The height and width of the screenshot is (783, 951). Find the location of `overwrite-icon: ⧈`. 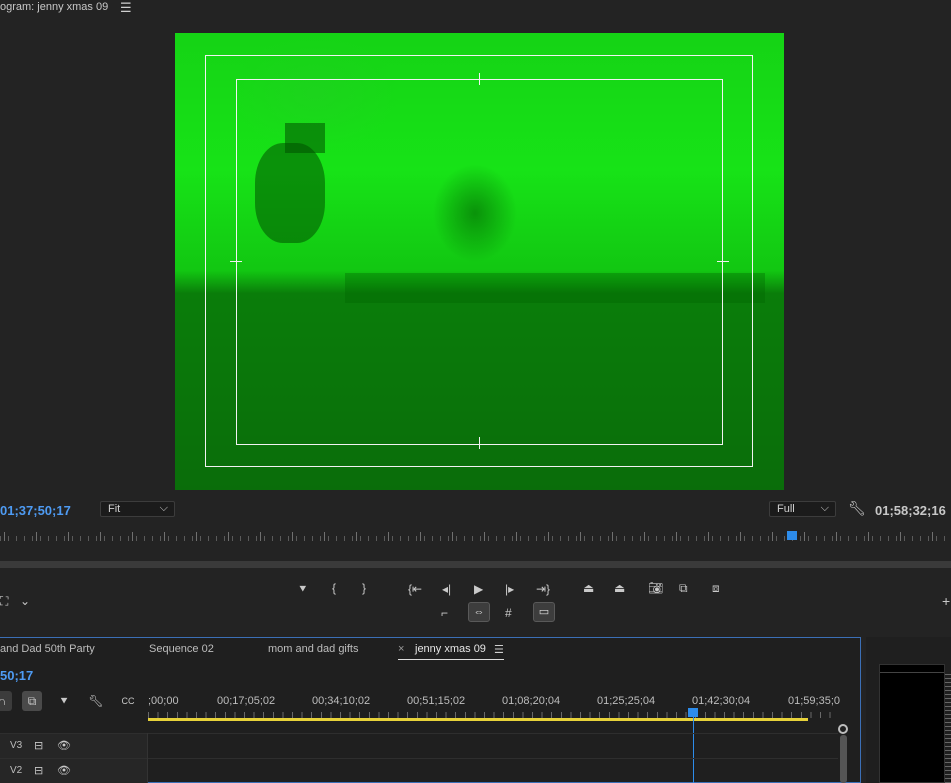

overwrite-icon: ⧈ is located at coordinates (716, 588).